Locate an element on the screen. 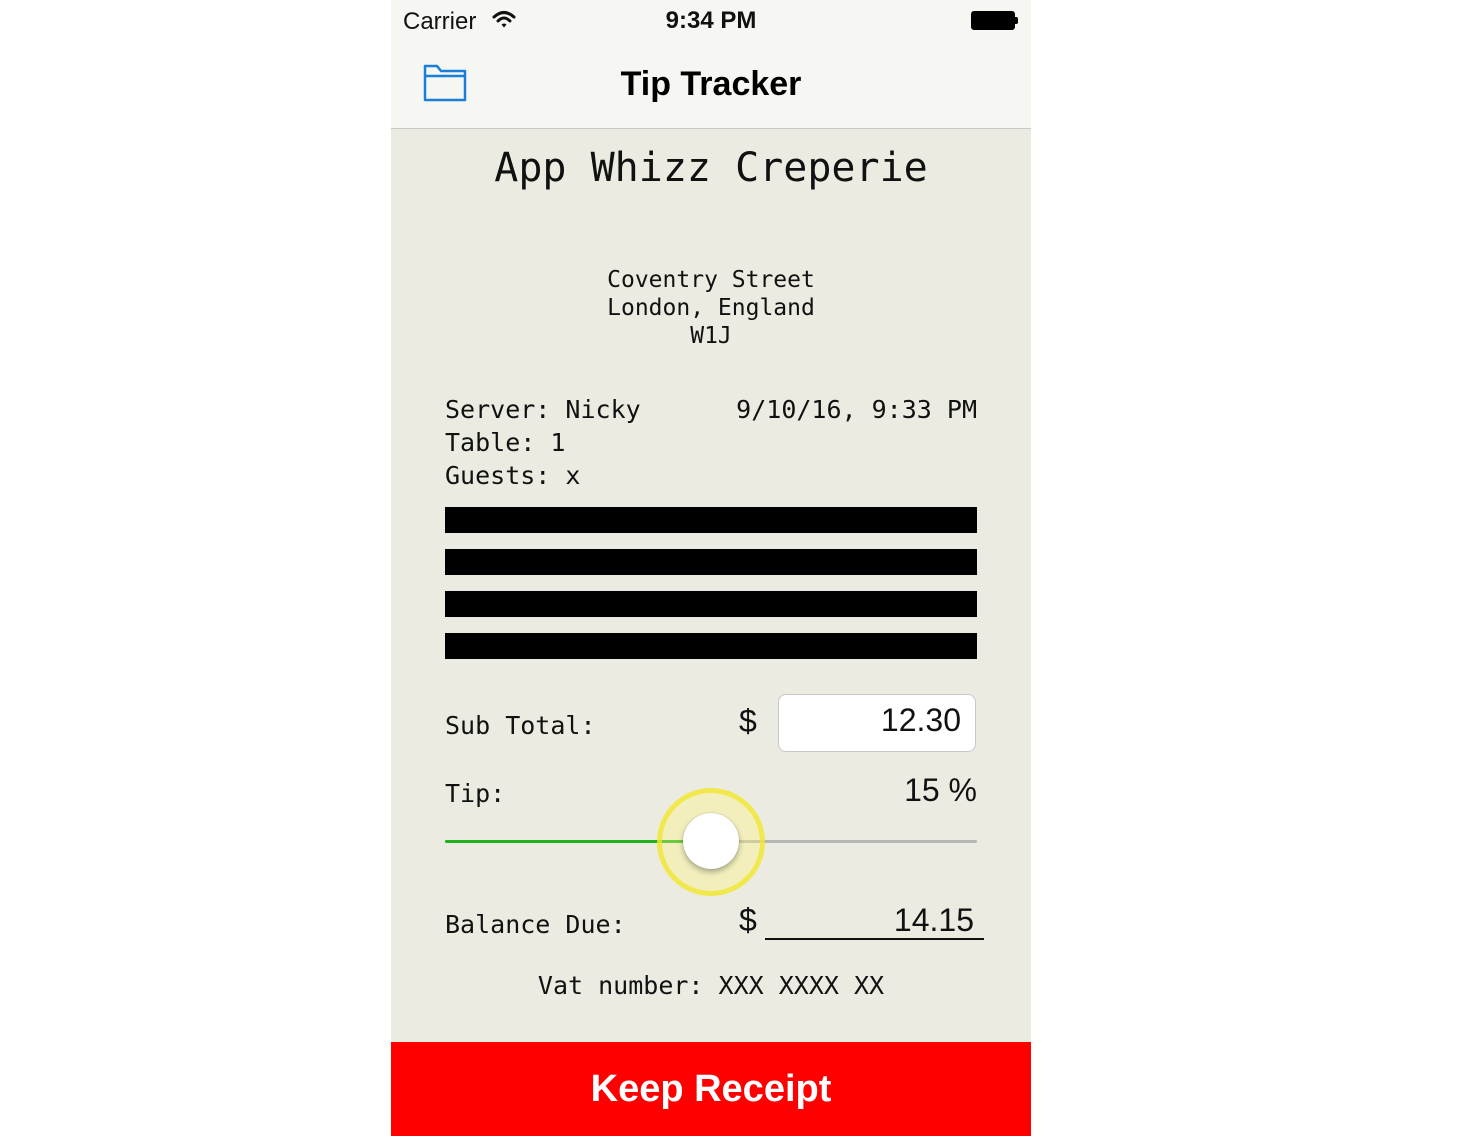 The image size is (1480, 1136). tip-percent-value: 15 % is located at coordinates (940, 790).